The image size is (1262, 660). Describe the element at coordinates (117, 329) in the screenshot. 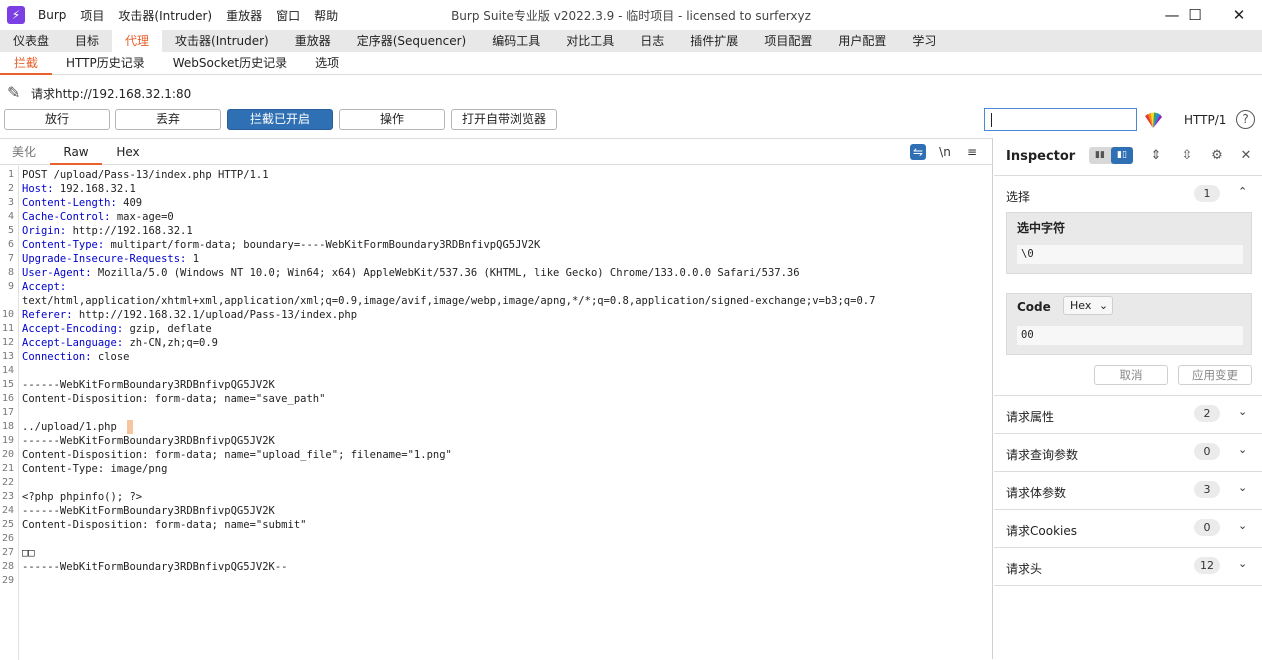

I see `code-line: Accept-Encoding: gzip, deflate` at that location.